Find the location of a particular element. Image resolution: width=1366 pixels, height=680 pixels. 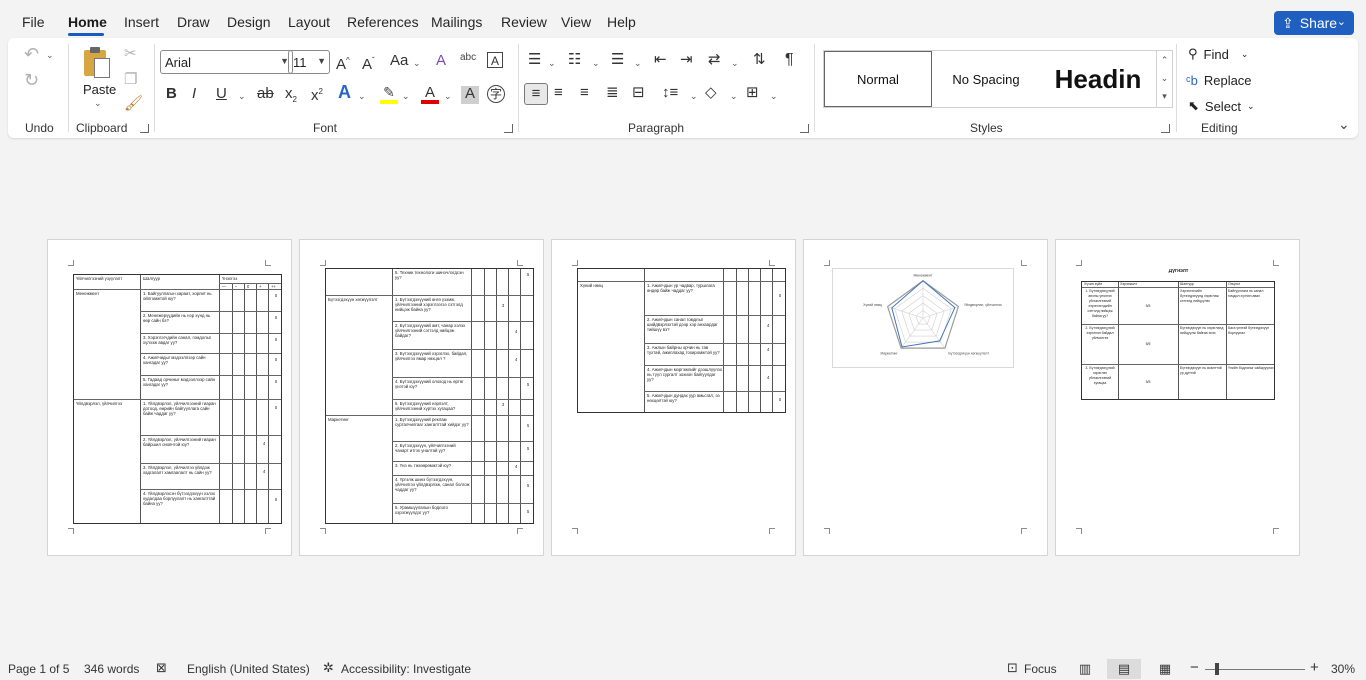

style-heading: Headin is located at coordinates (1098, 79).